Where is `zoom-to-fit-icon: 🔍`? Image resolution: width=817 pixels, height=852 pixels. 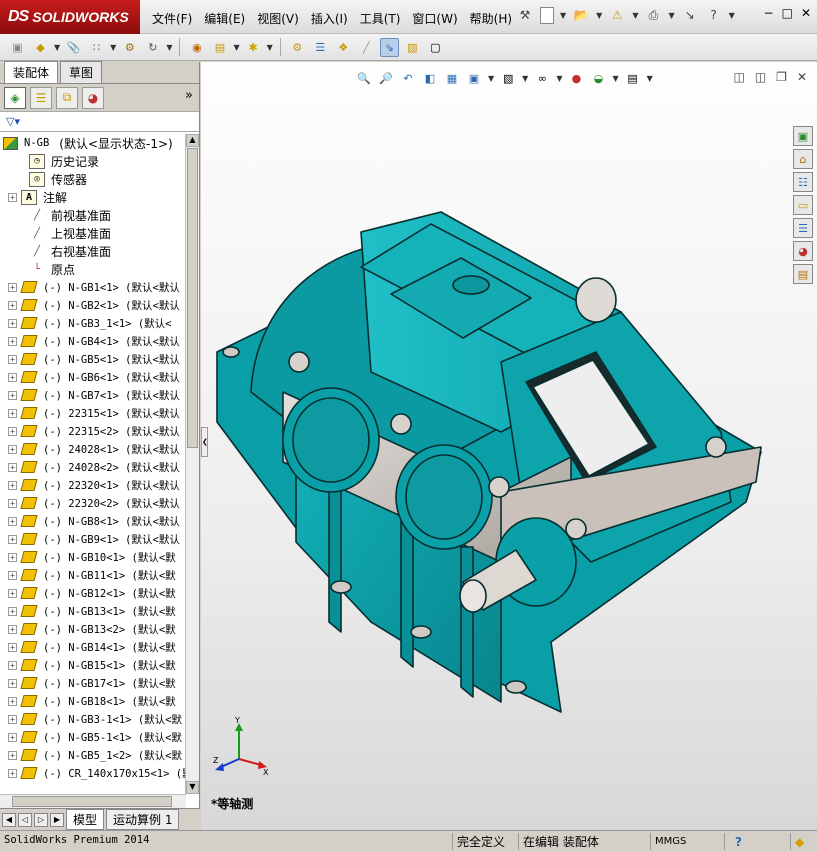 zoom-to-fit-icon: 🔍 is located at coordinates (364, 78).